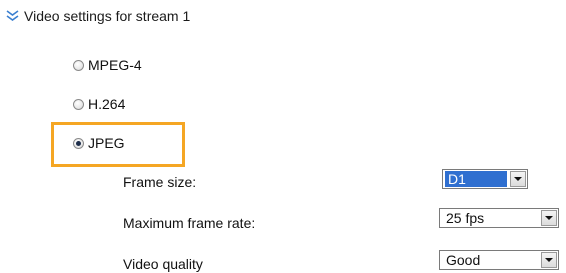  Describe the element at coordinates (12, 15) in the screenshot. I see `double-chevron-down-icon` at that location.